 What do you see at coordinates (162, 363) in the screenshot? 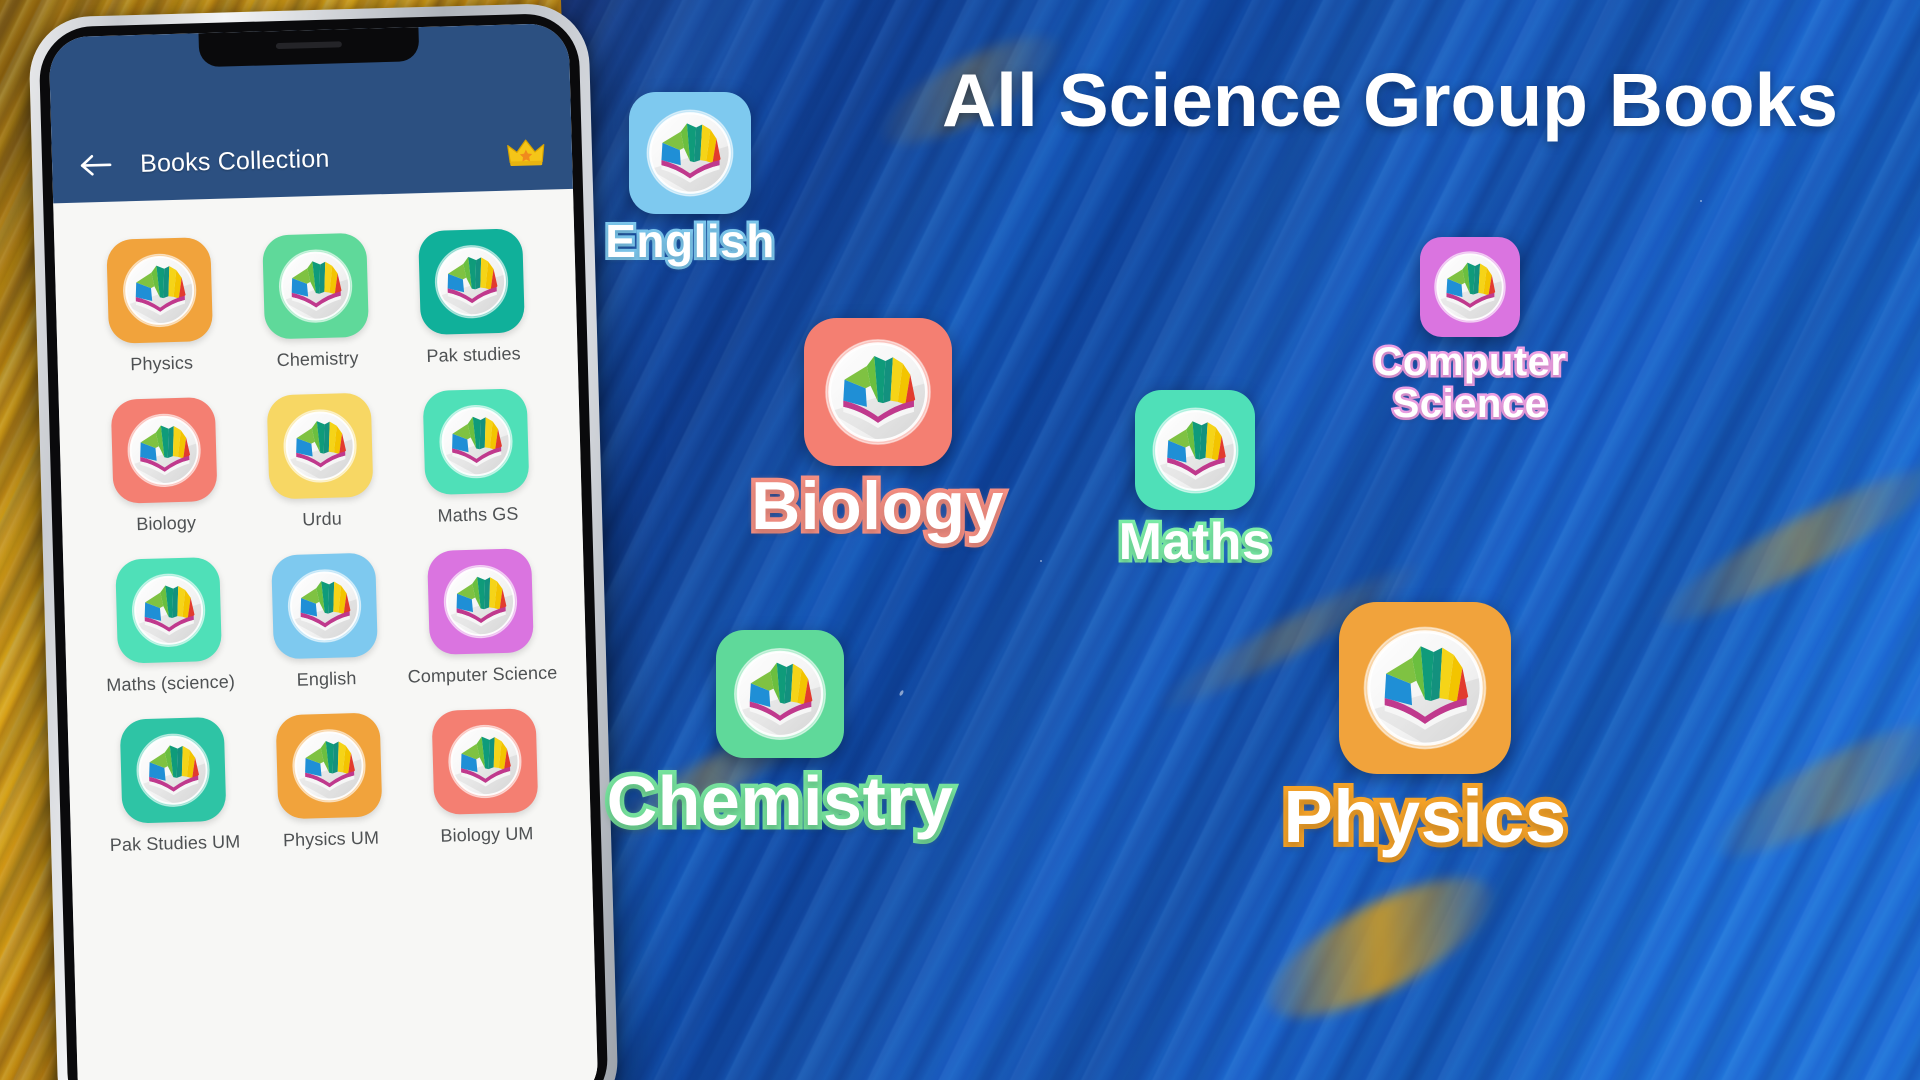
I see `book-tile-label: Physics` at bounding box center [162, 363].